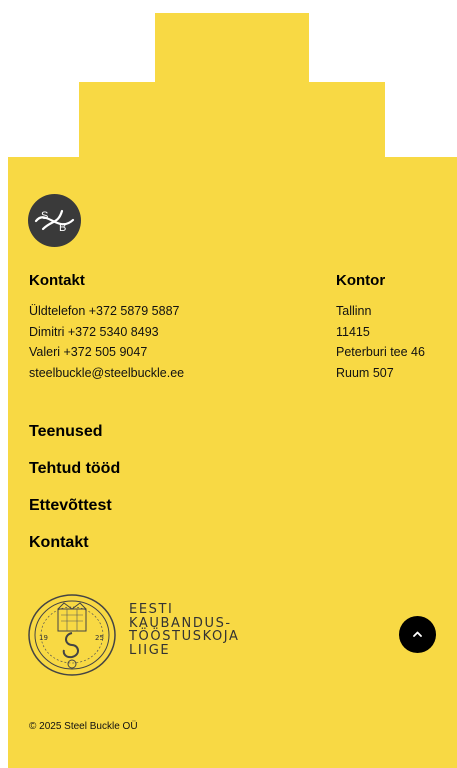 The image size is (457, 768). Describe the element at coordinates (72, 635) in the screenshot. I see `chamber-seal-icon: 19 25` at that location.